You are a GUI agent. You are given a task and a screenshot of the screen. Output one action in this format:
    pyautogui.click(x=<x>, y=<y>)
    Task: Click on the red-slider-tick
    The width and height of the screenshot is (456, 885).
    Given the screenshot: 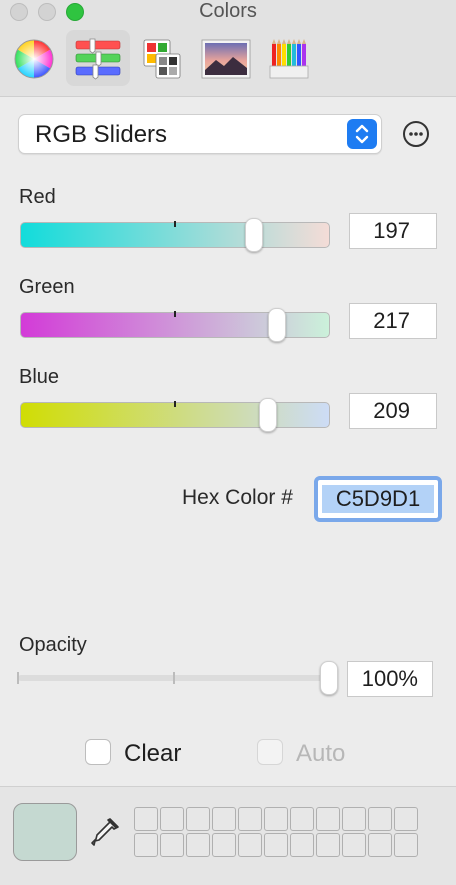 What is the action you would take?
    pyautogui.click(x=175, y=224)
    